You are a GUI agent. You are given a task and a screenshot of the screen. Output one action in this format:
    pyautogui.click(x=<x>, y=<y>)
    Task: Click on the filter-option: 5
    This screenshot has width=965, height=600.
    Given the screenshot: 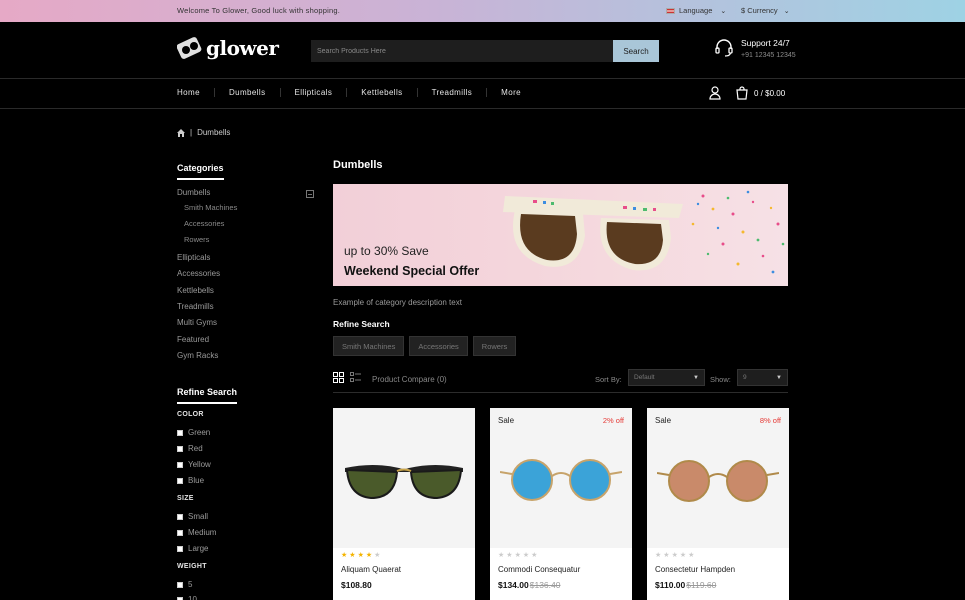 What is the action you would take?
    pyautogui.click(x=184, y=584)
    